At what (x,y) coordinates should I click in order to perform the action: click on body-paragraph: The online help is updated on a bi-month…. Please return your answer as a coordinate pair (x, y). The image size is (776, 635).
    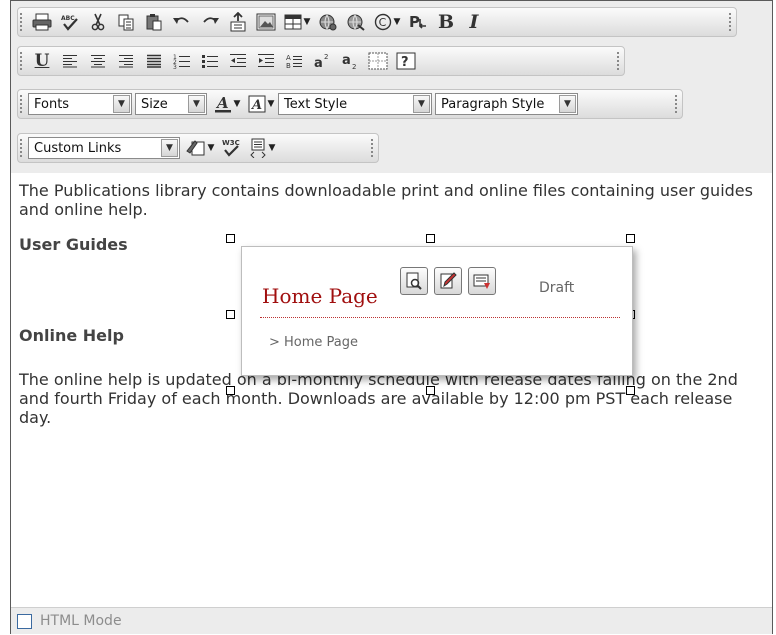
    Looking at the image, I should click on (378, 398).